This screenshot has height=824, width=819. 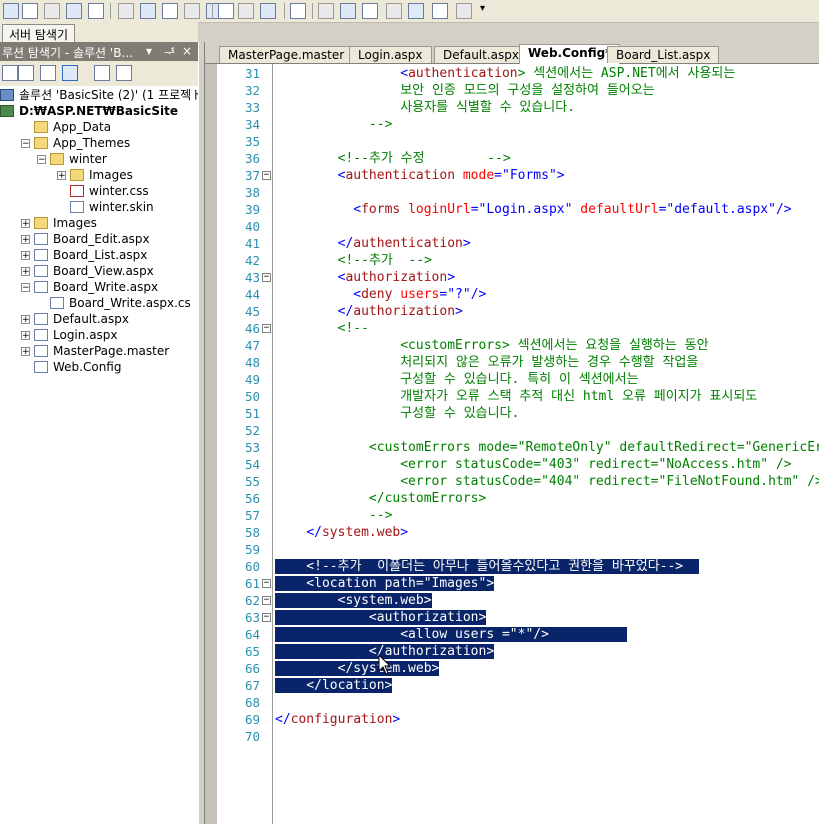 What do you see at coordinates (149, 51) in the screenshot?
I see `dropdown-icon: ▾` at bounding box center [149, 51].